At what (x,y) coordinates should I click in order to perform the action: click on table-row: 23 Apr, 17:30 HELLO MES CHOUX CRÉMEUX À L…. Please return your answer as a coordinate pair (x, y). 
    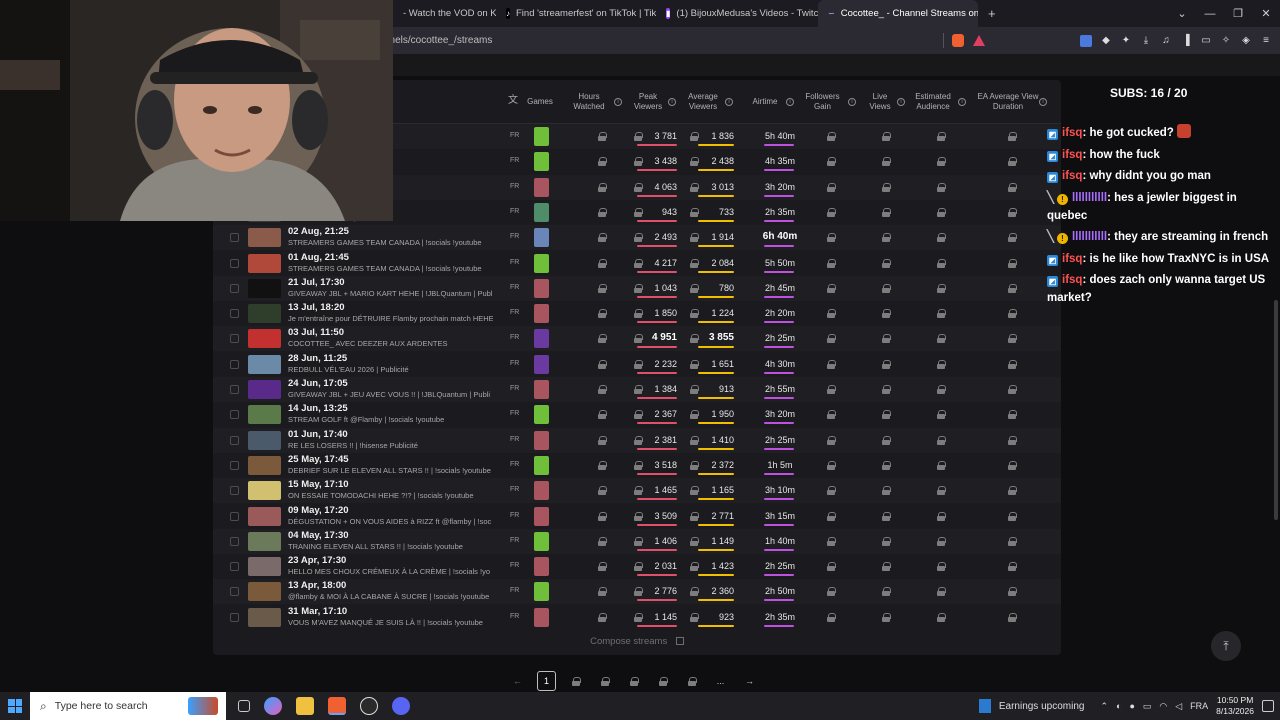
    Looking at the image, I should click on (637, 566).